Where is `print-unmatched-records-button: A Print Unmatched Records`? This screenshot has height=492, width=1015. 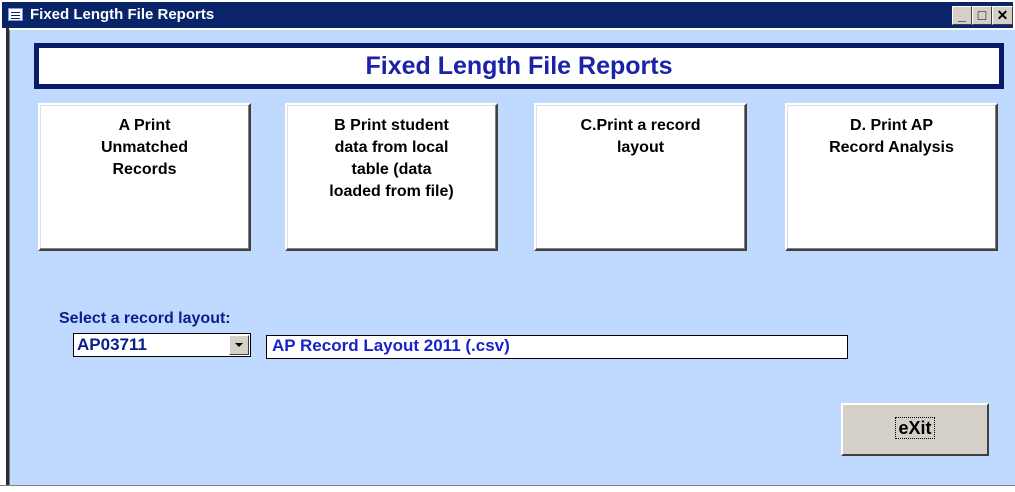
print-unmatched-records-button: A Print Unmatched Records is located at coordinates (144, 177).